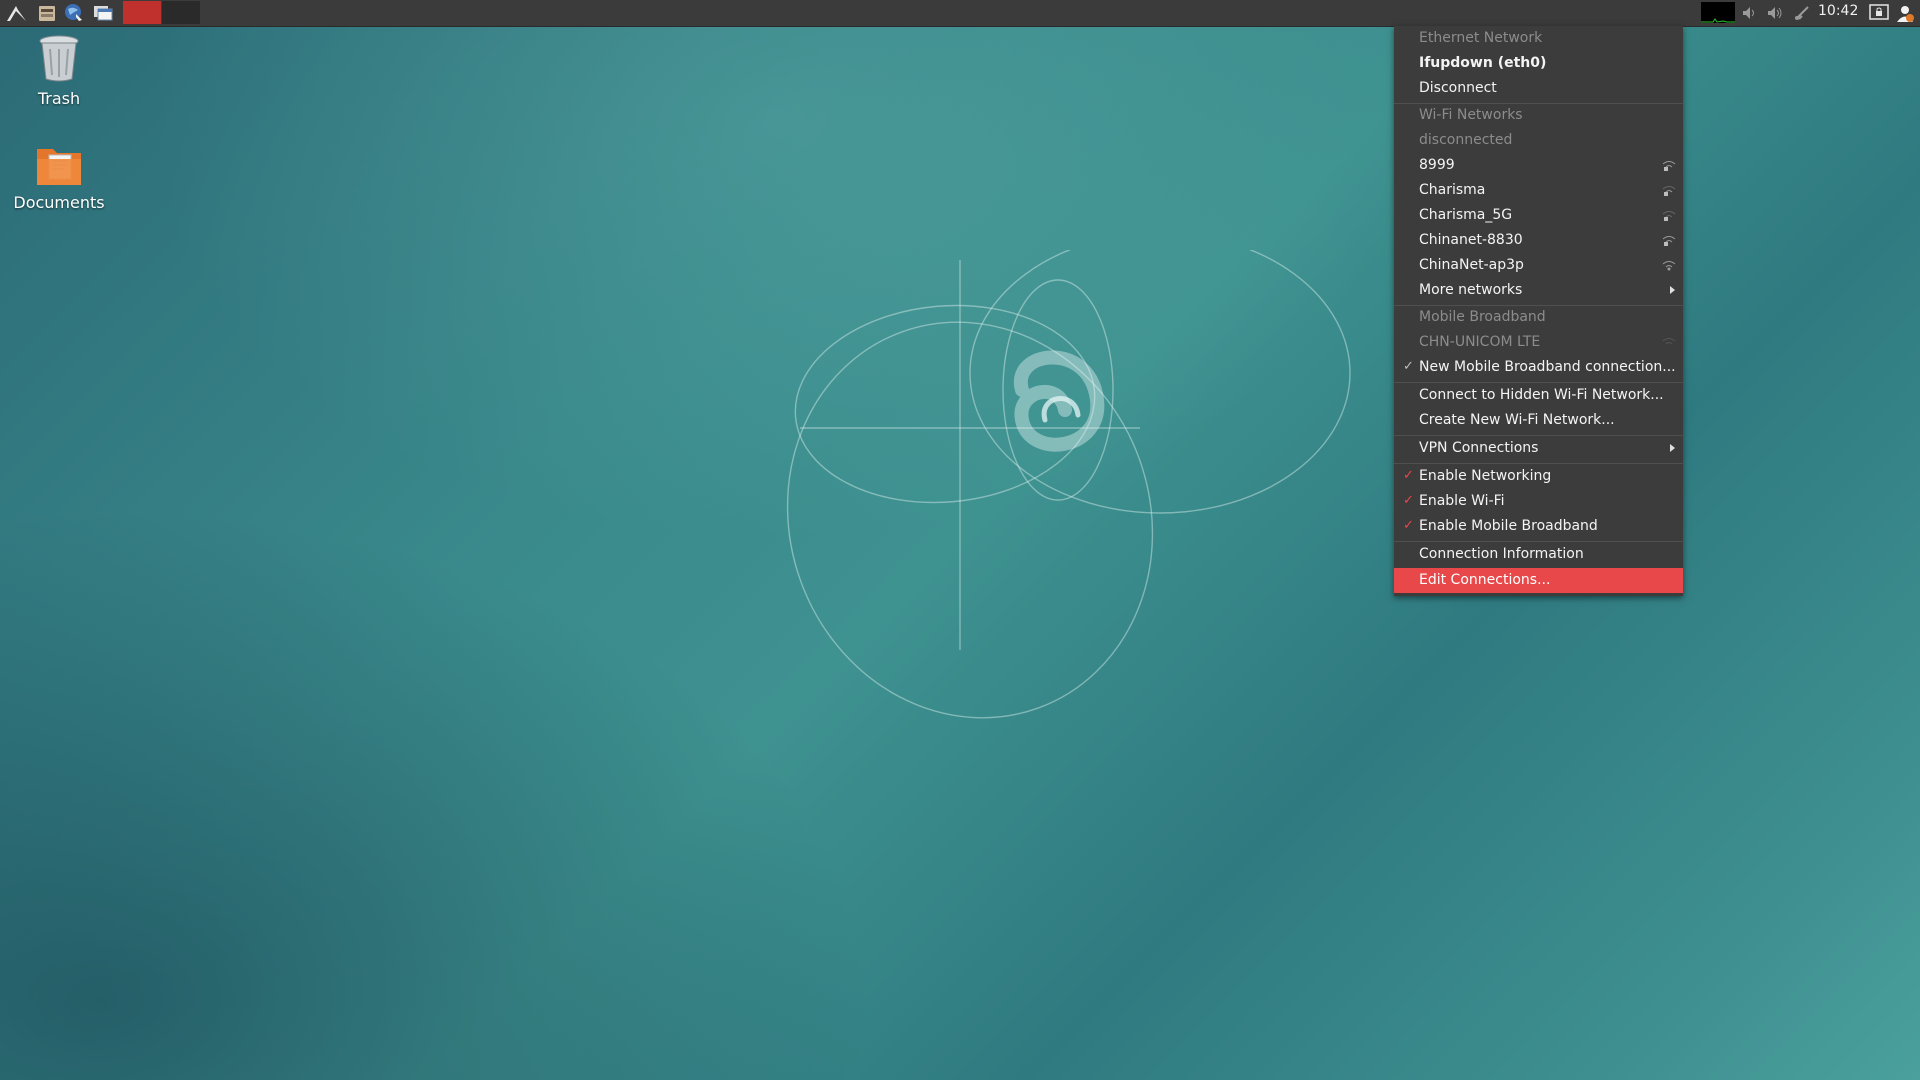  I want to click on web-browser-icon, so click(74, 13).